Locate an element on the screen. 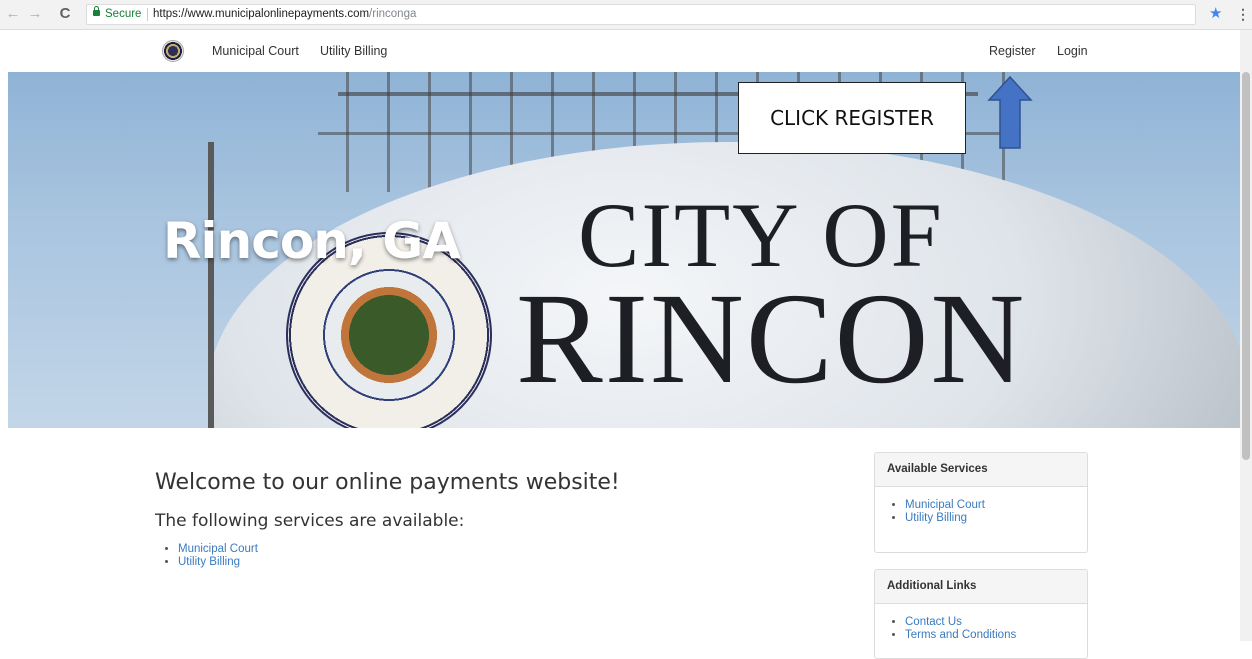 Image resolution: width=1252 pixels, height=659 pixels. scrollbar-thumb is located at coordinates (1246, 266).